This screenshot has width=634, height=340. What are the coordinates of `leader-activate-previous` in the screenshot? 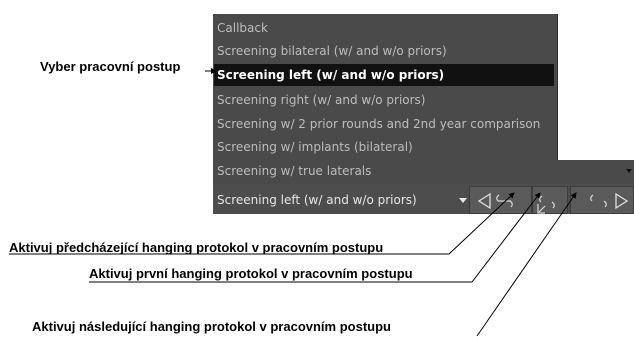 It's located at (262, 223).